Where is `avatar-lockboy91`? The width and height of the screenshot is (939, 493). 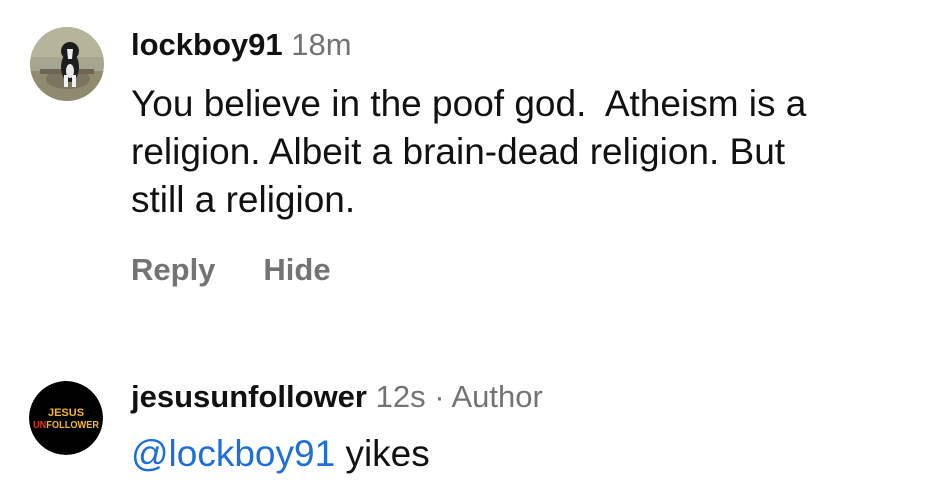
avatar-lockboy91 is located at coordinates (67, 64).